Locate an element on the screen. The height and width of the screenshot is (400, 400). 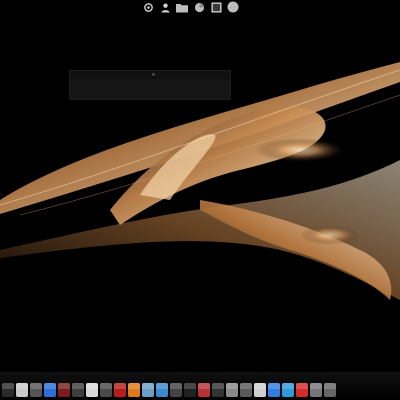
settings-icon is located at coordinates (148, 7).